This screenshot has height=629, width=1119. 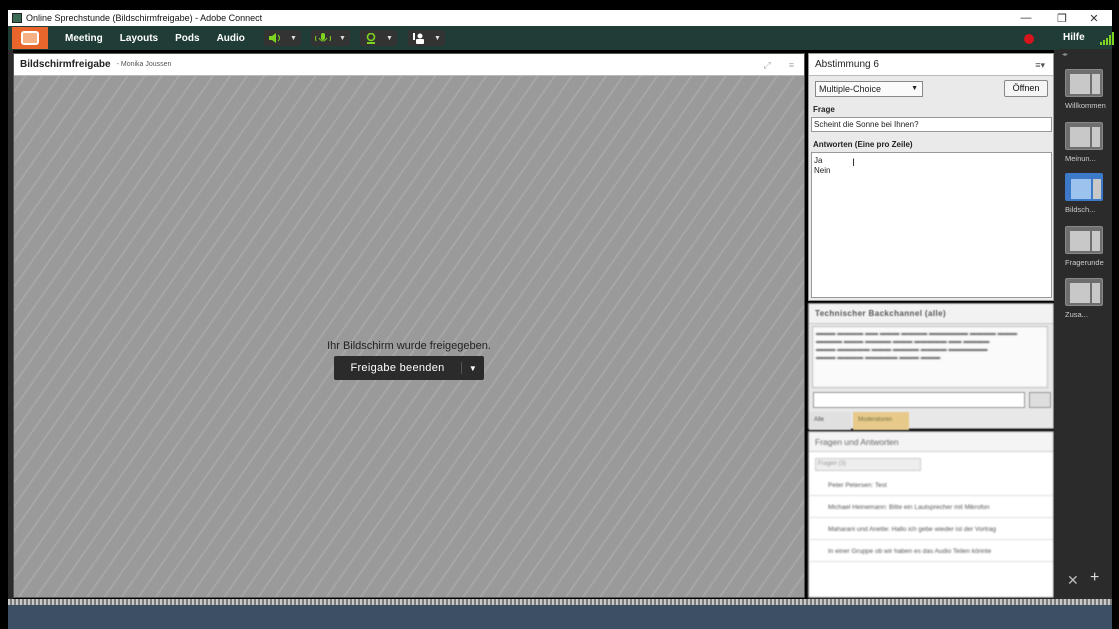 I want to click on speaker-button: ▼, so click(x=282, y=38).